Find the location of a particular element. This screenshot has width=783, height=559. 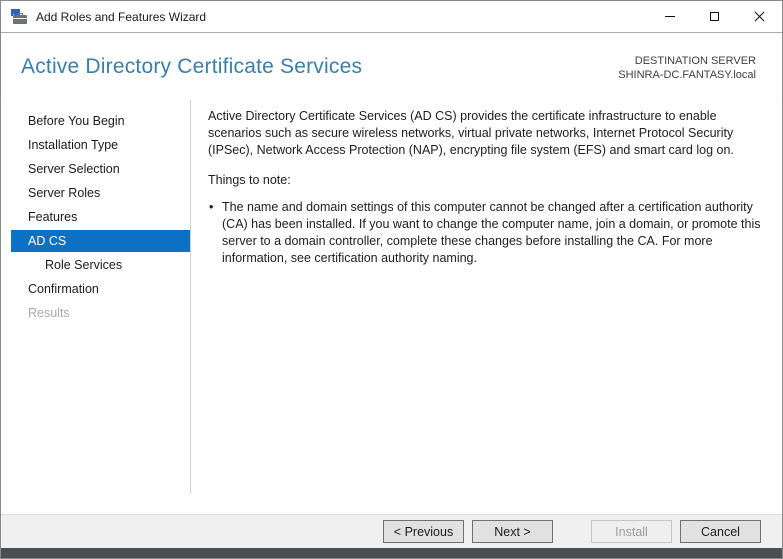

sidebar-item-features: Features is located at coordinates (96, 217).